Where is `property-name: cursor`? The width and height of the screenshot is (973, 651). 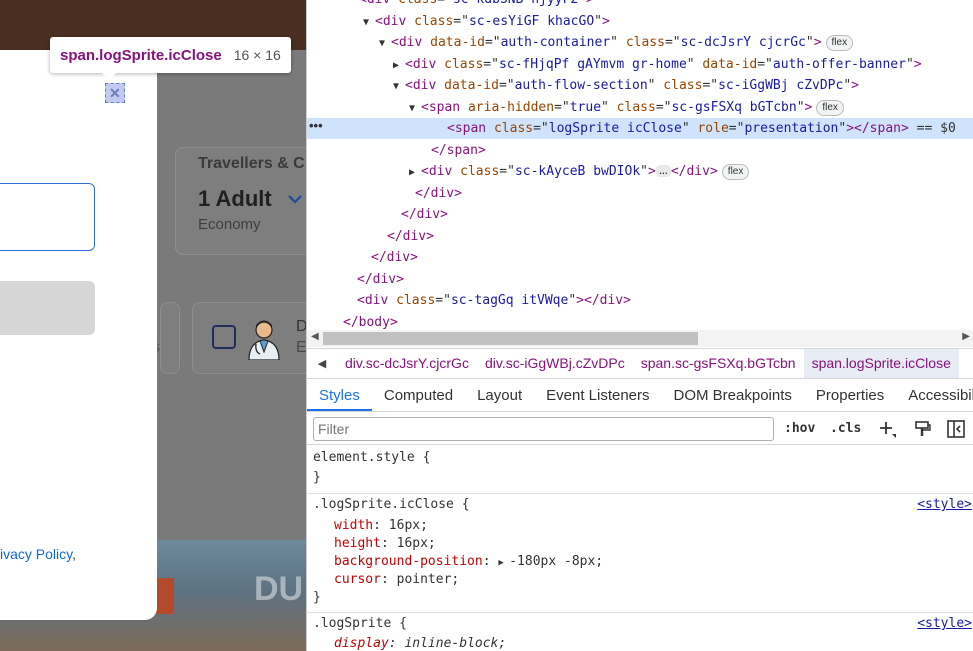
property-name: cursor is located at coordinates (357, 579).